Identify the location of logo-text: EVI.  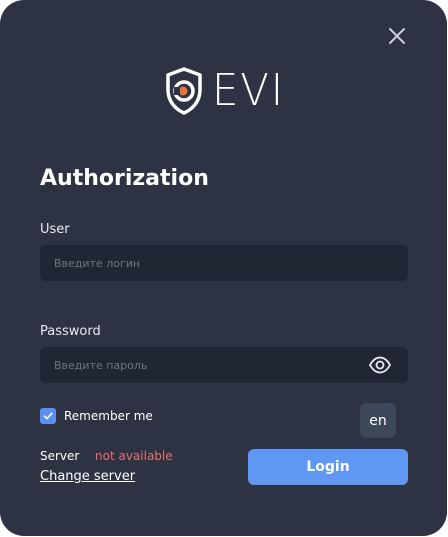
(249, 90).